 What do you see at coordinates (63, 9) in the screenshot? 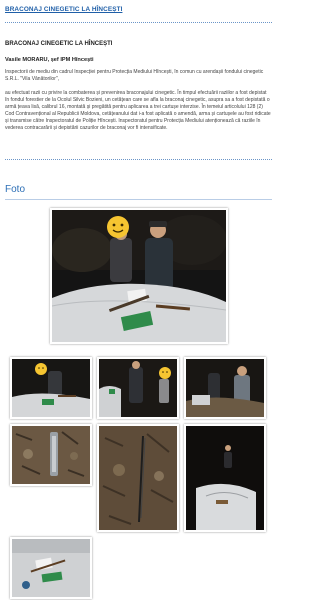
I see `article-header-link: BRACONAJ CINEGETIC LA HÎNCEȘTI` at bounding box center [63, 9].